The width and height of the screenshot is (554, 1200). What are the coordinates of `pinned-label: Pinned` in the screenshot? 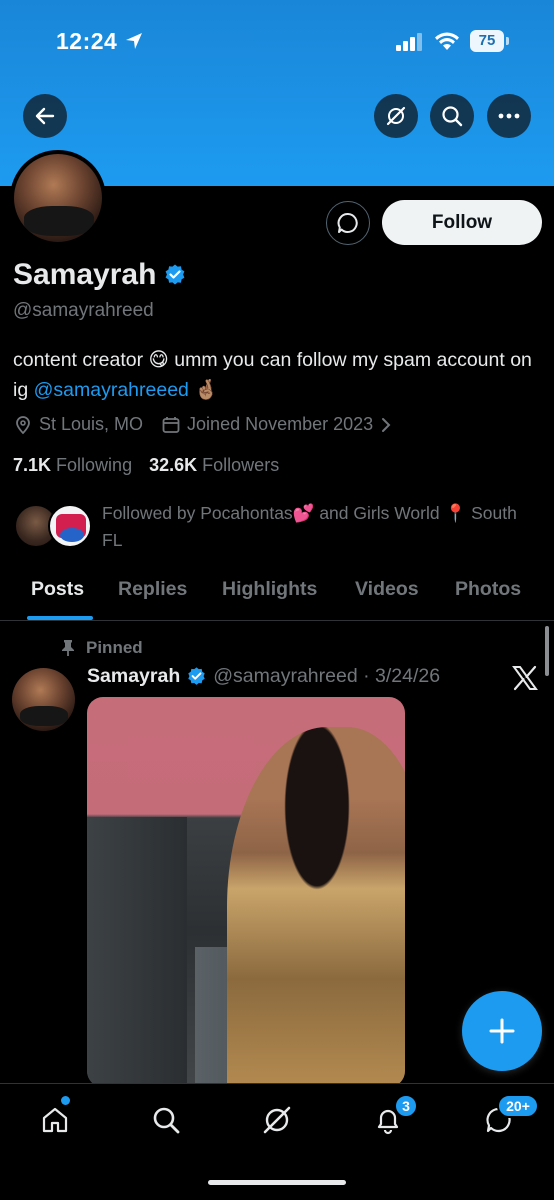 It's located at (114, 647).